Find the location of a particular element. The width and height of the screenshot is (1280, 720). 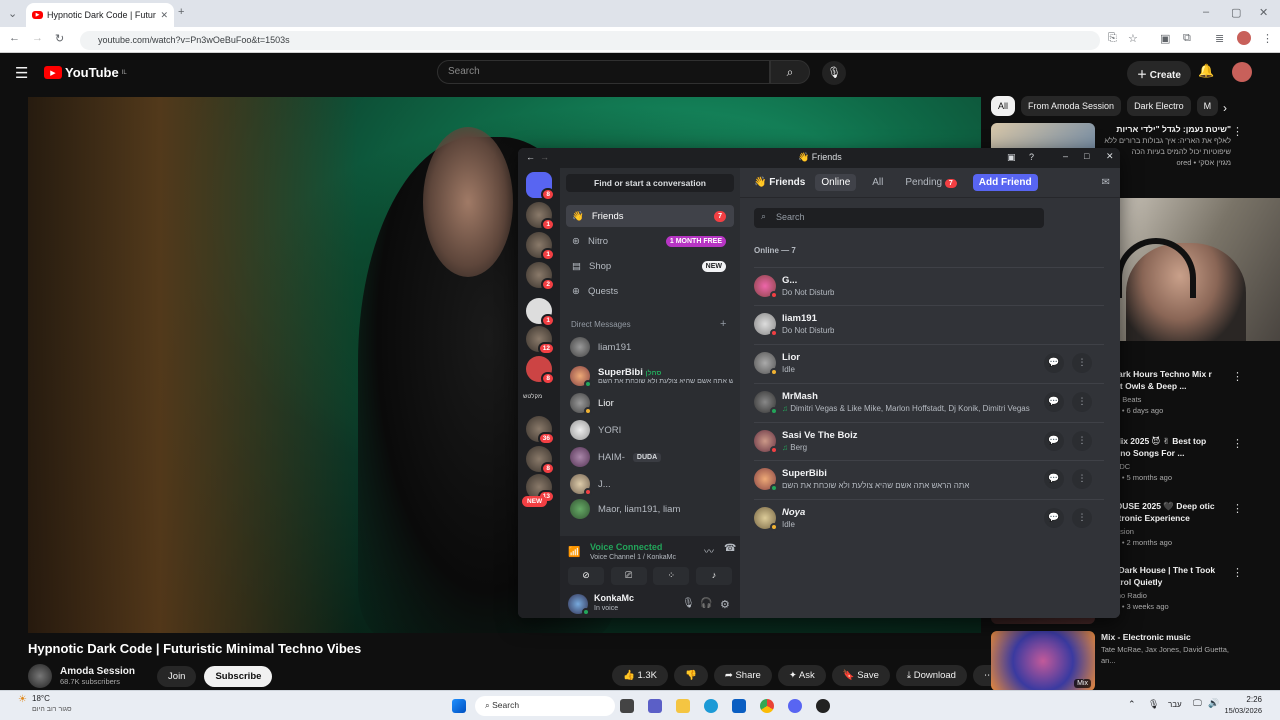

nav-quests: ⊕ Quests is located at coordinates (650, 291).